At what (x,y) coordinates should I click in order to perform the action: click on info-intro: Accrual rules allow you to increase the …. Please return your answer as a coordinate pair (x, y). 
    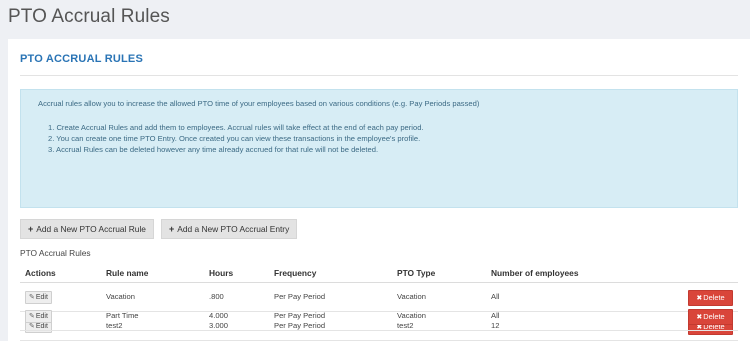
    Looking at the image, I should click on (259, 103).